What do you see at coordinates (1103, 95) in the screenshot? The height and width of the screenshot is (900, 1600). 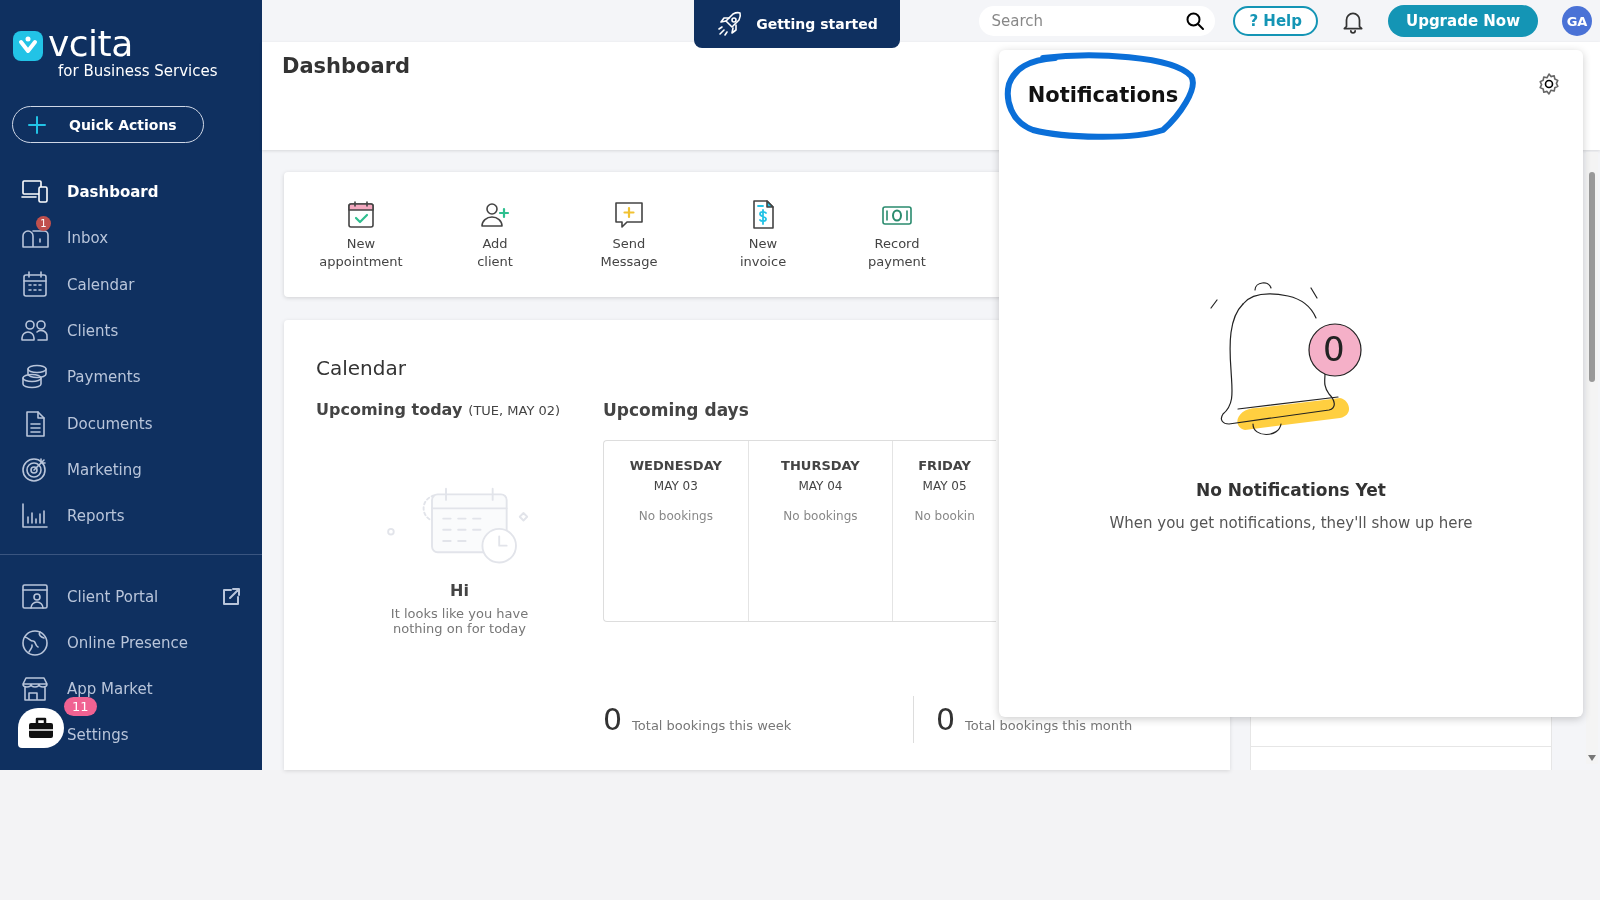 I see `panel-title: Notifications` at bounding box center [1103, 95].